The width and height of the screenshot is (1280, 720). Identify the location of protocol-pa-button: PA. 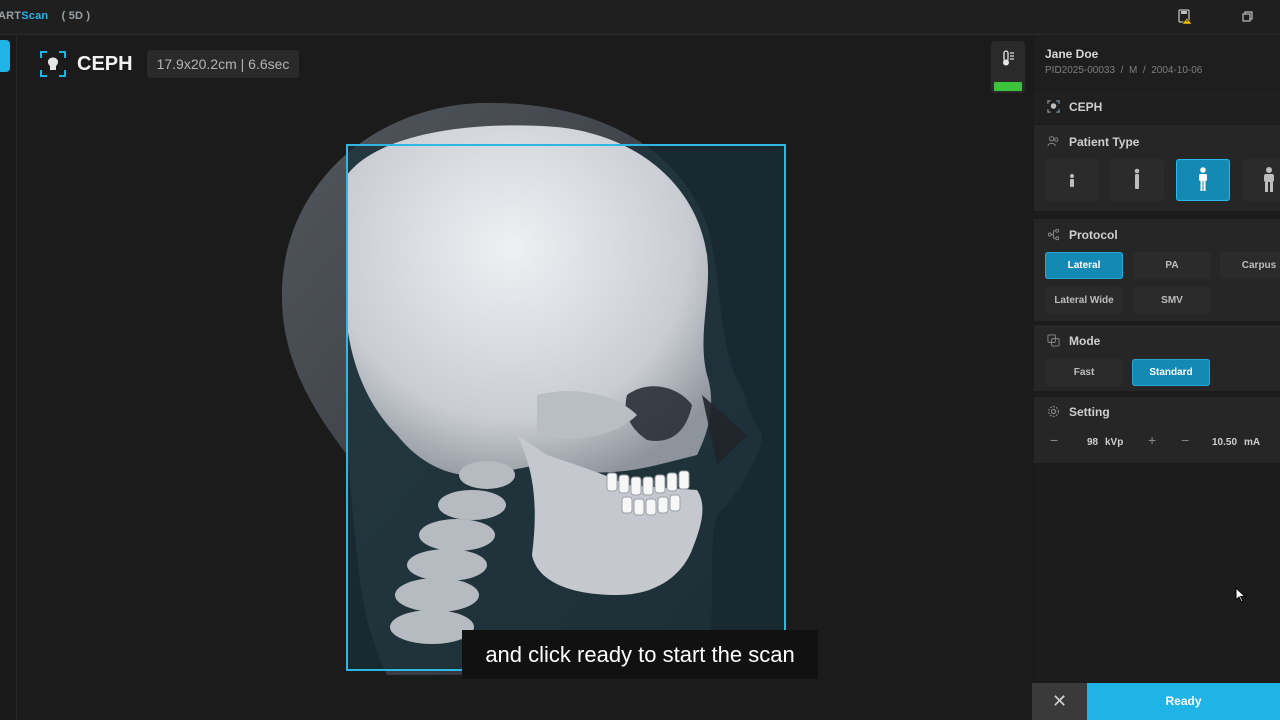
(1172, 265).